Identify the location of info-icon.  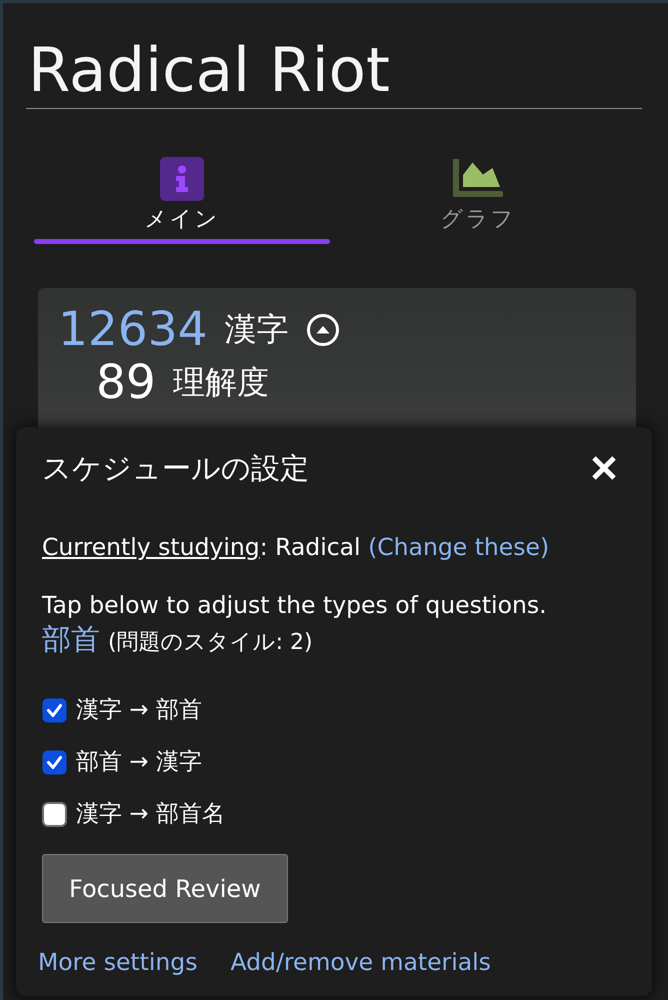
(182, 179).